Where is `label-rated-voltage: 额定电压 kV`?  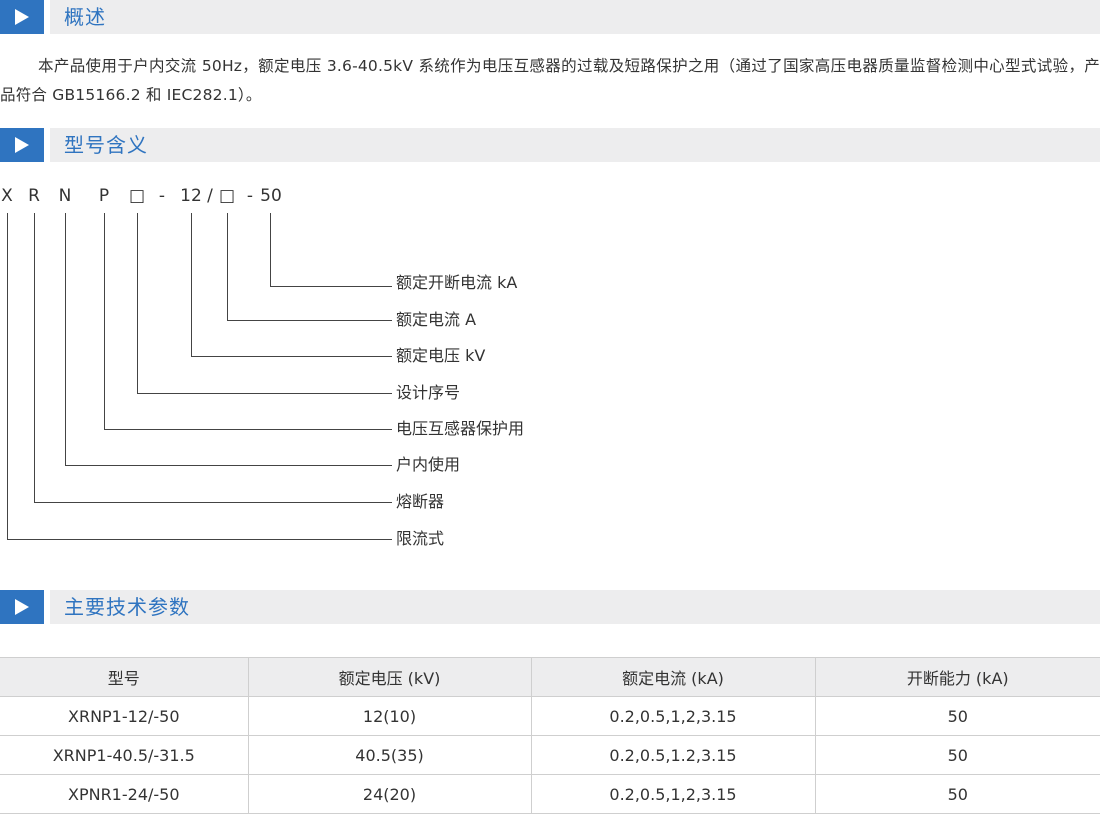 label-rated-voltage: 额定电压 kV is located at coordinates (441, 355).